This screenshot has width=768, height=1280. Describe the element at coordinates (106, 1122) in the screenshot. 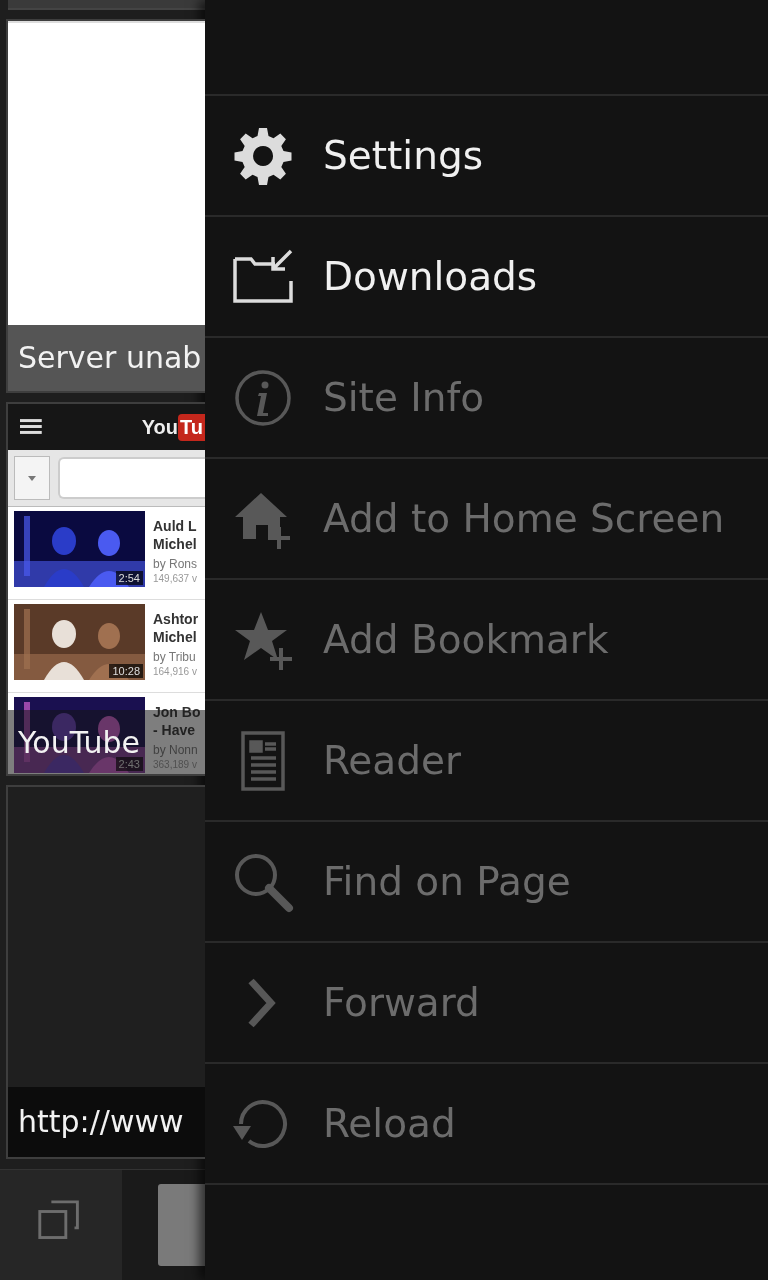

I see `tab-title: http://www` at that location.